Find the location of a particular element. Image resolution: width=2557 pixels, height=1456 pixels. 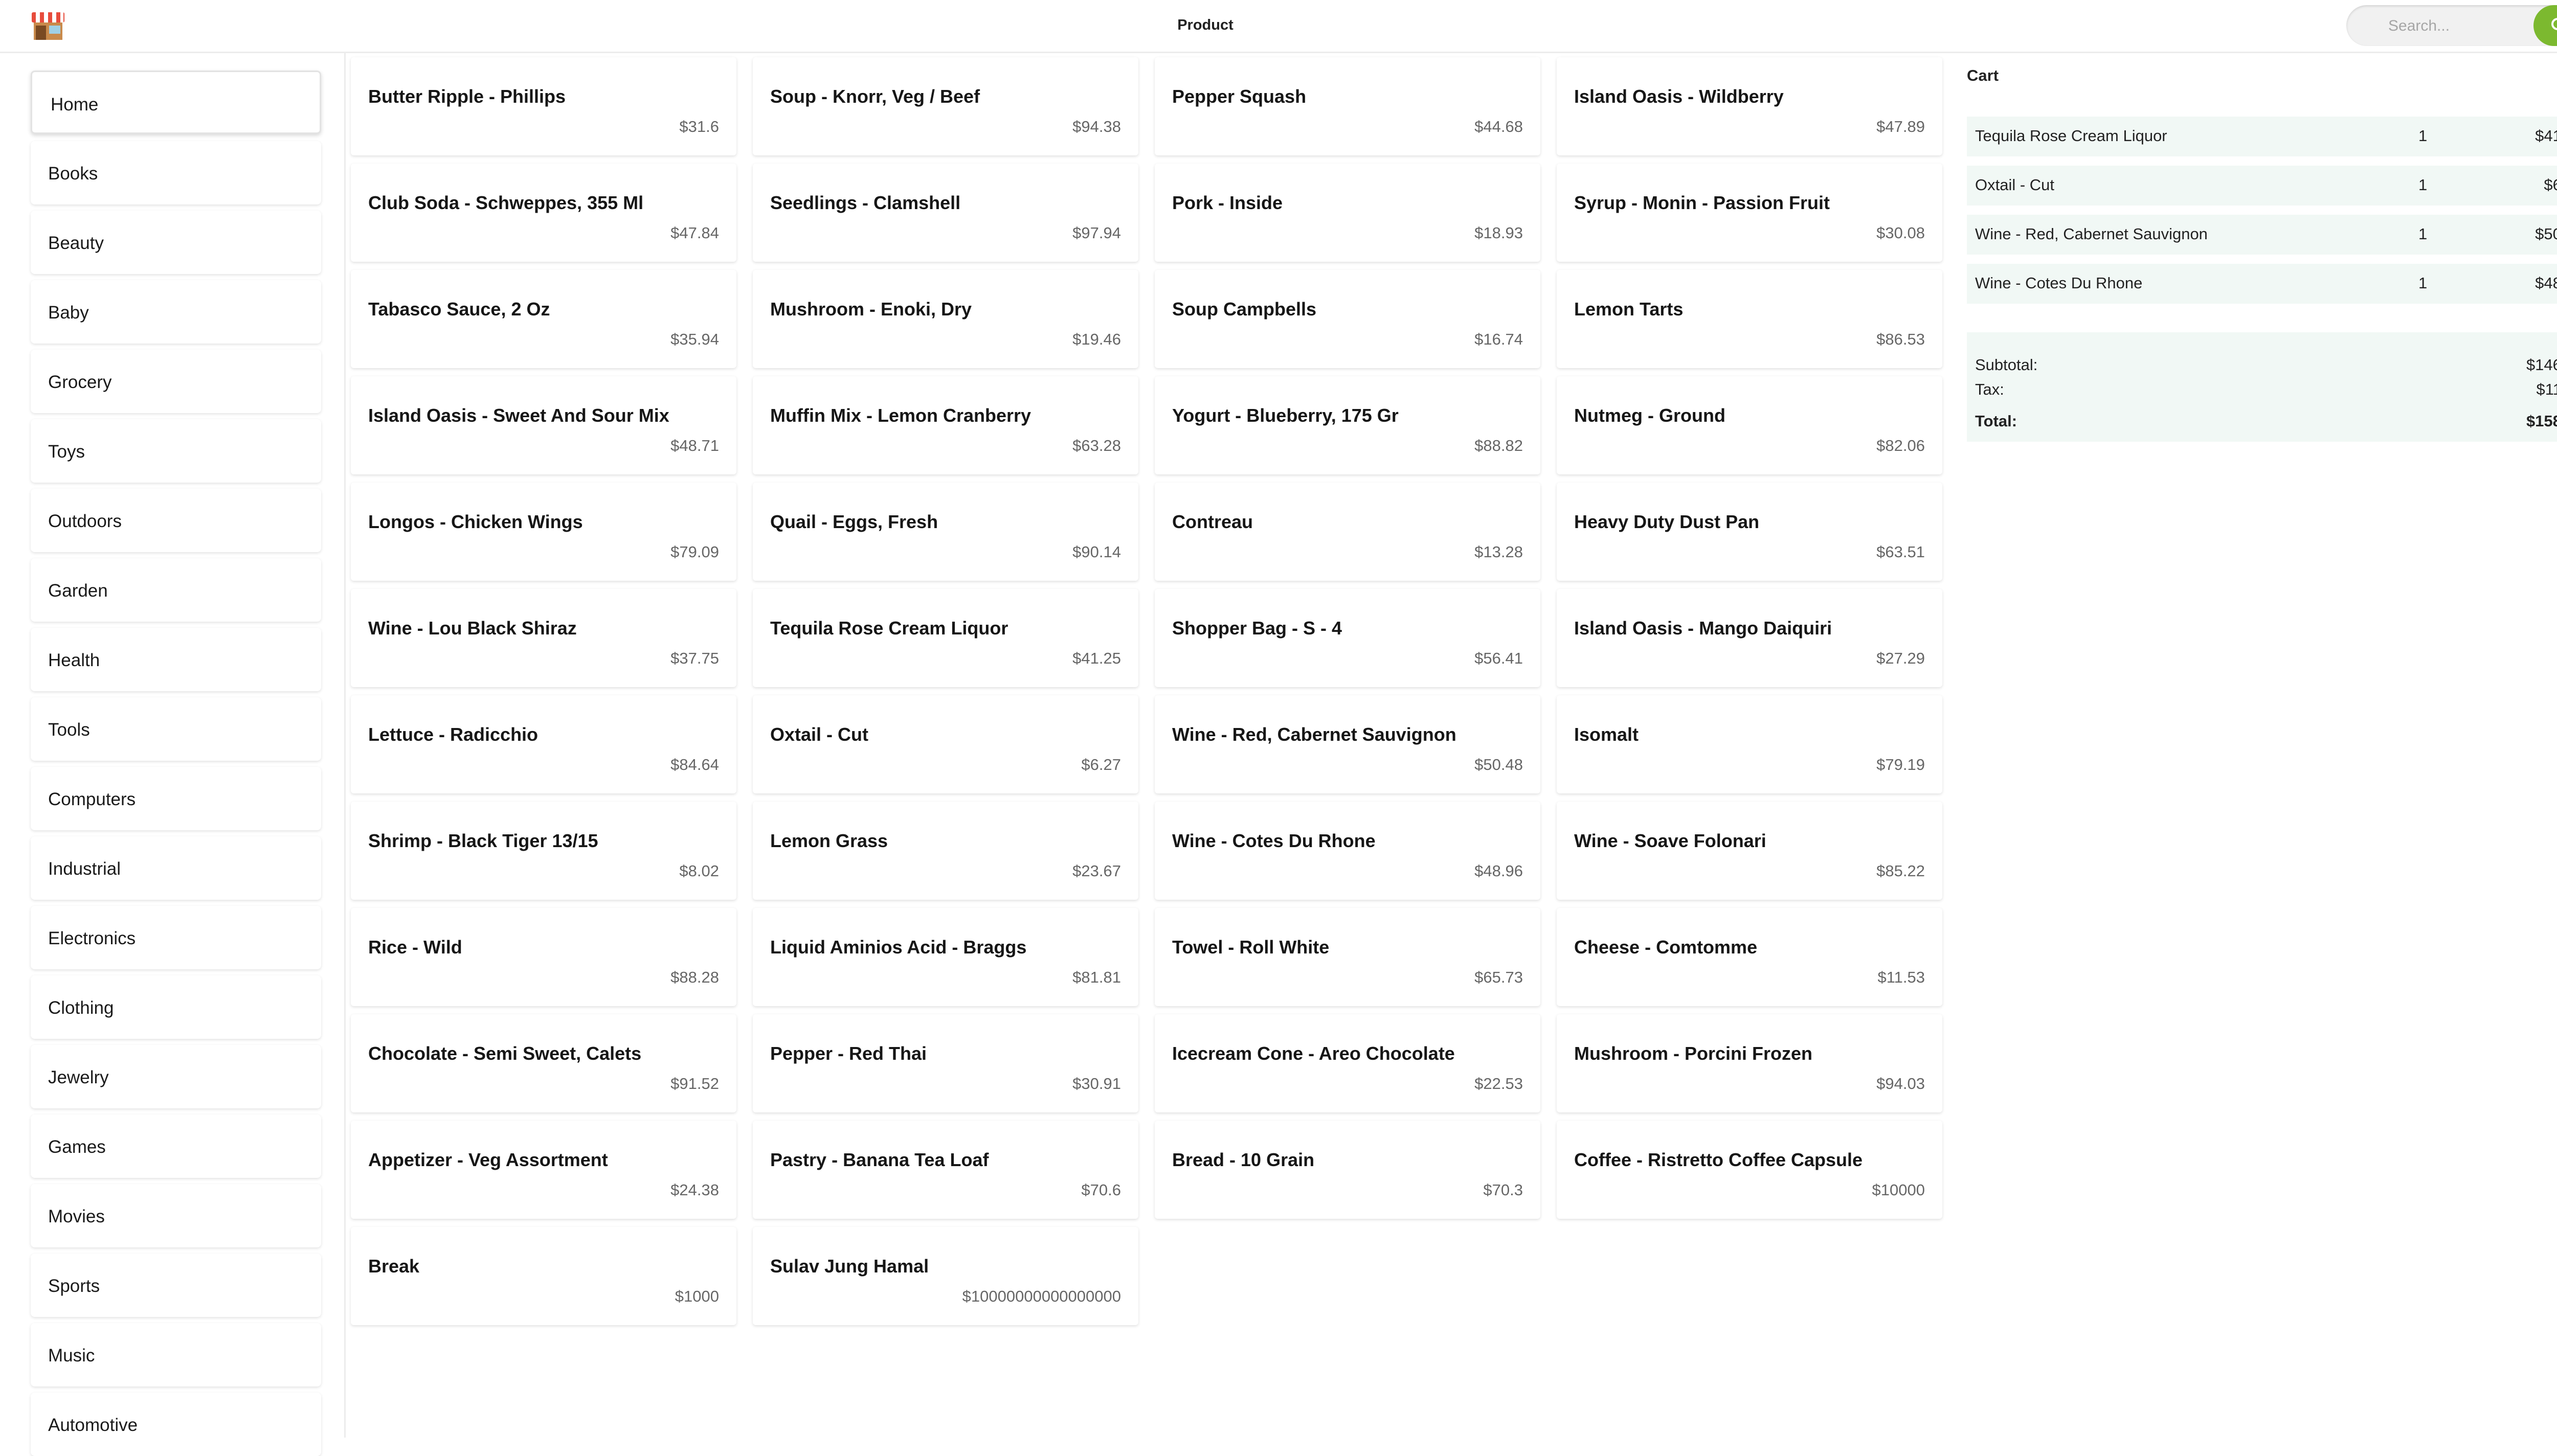

product-name: Wine - Soave Folonari is located at coordinates (1670, 840).